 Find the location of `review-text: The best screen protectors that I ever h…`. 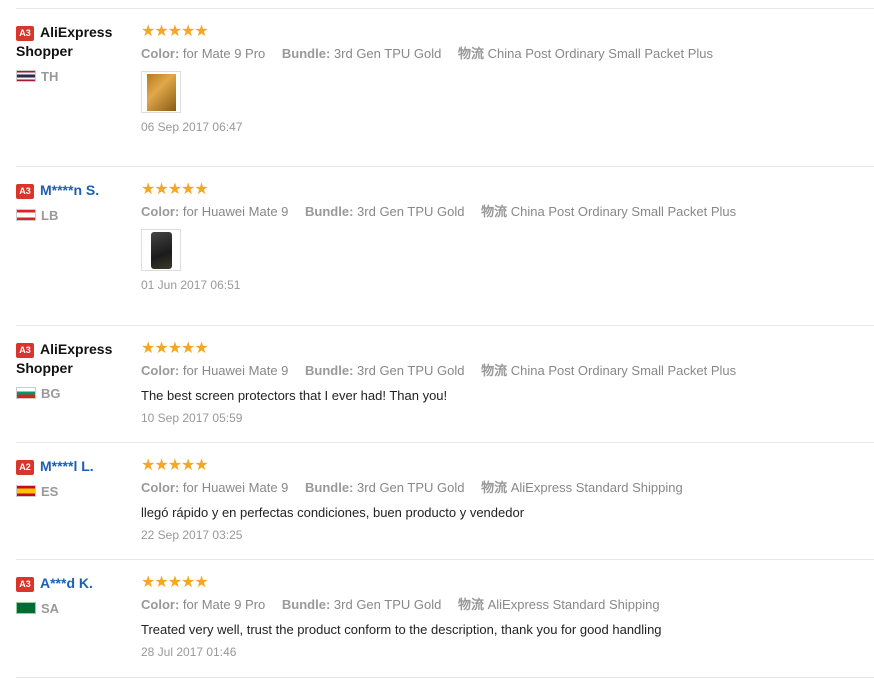

review-text: The best screen protectors that I ever h… is located at coordinates (294, 395).